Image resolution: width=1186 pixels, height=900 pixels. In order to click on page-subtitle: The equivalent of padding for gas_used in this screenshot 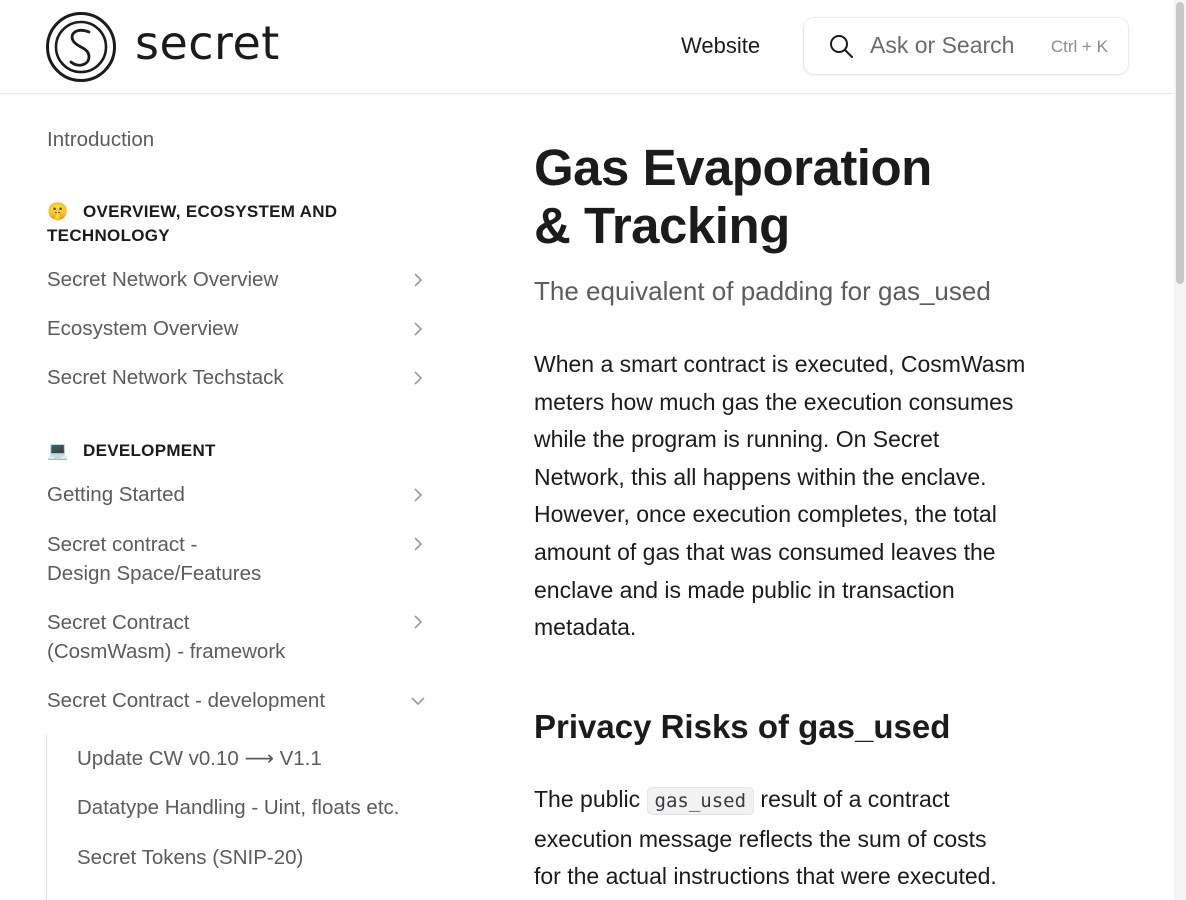, I will do `click(762, 291)`.